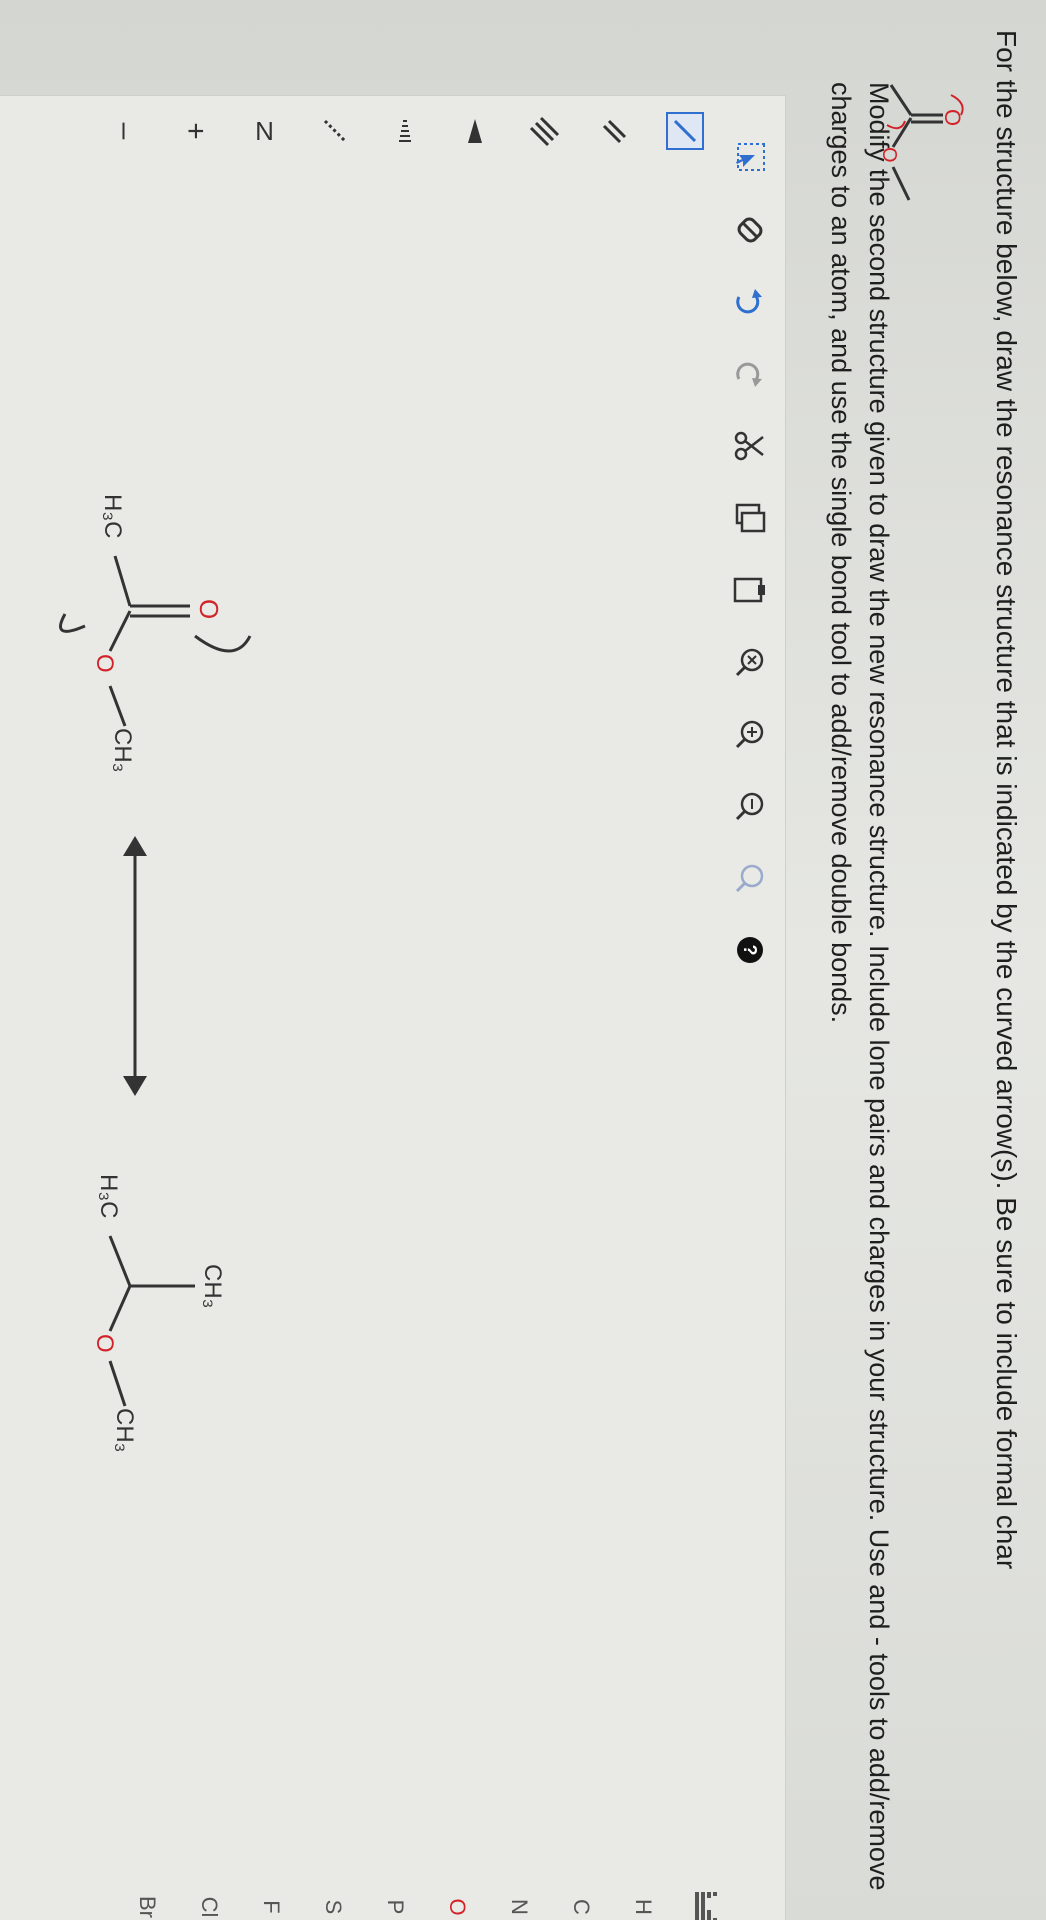 This screenshot has width=1046, height=1920. What do you see at coordinates (750, 374) in the screenshot?
I see `redo-icon` at bounding box center [750, 374].